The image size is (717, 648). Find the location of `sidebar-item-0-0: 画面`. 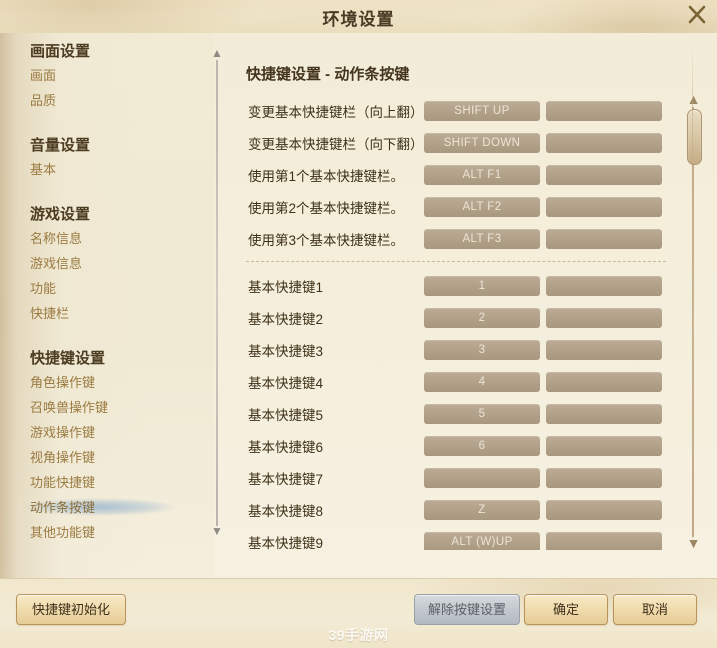

sidebar-item-0-0: 画面 is located at coordinates (107, 75).